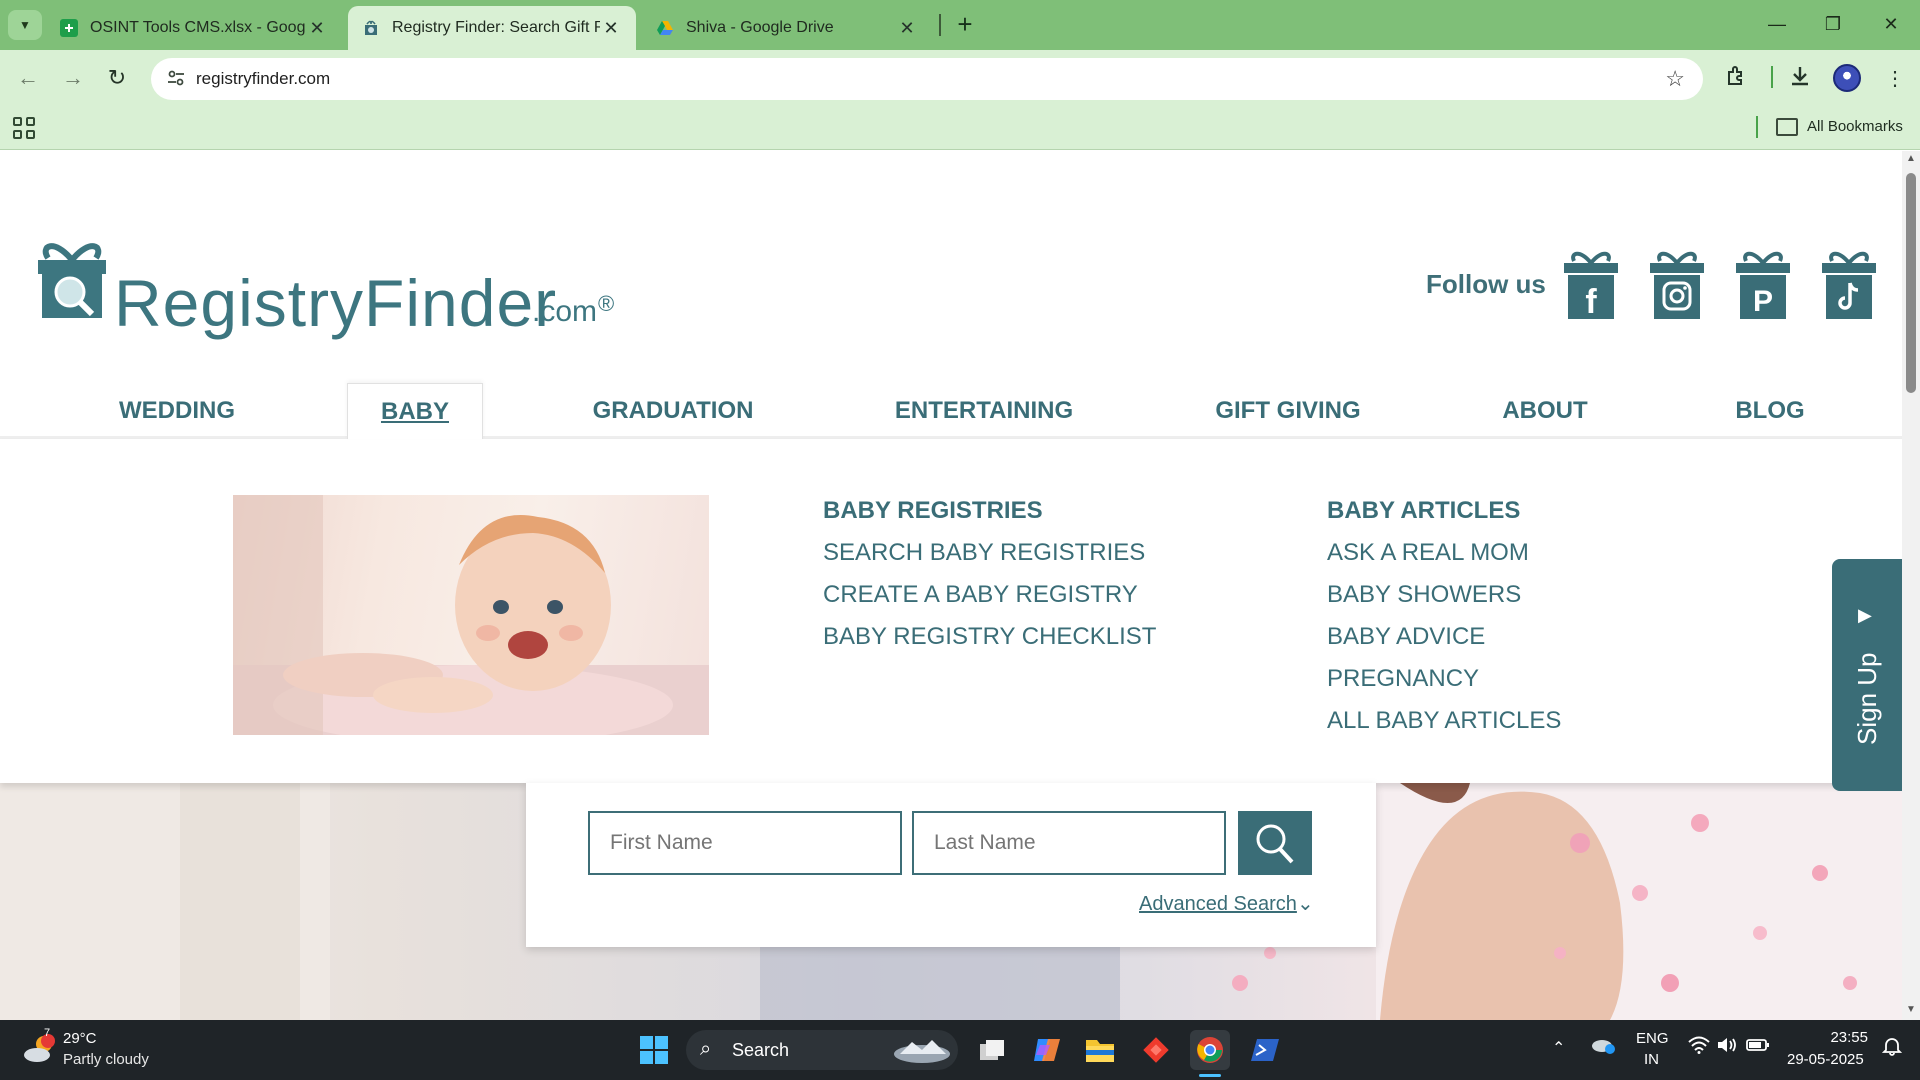 Image resolution: width=1920 pixels, height=1080 pixels. What do you see at coordinates (1406, 637) in the screenshot?
I see `baby-advice-link: BABY ADVICE` at bounding box center [1406, 637].